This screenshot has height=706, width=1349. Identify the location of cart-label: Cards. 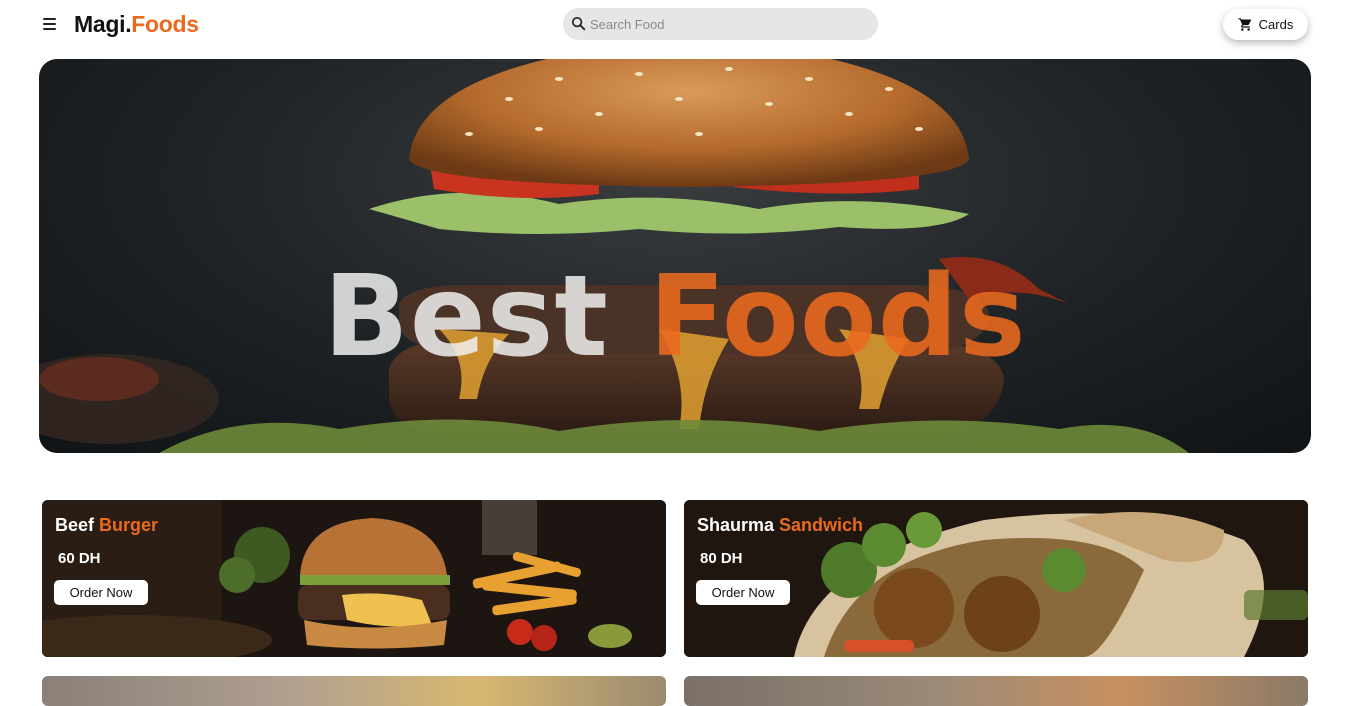
(1276, 24).